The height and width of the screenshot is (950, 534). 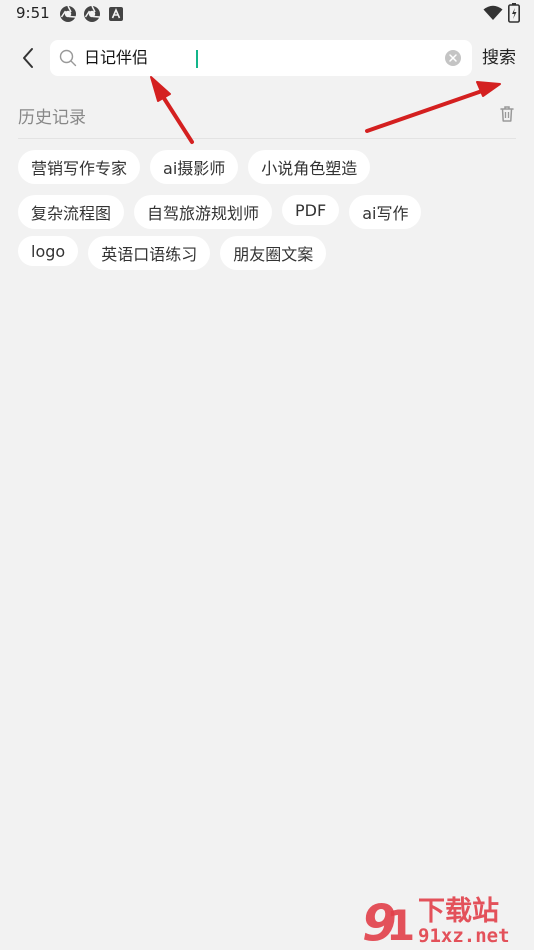 I want to click on history-row: 营销写作专家 ai摄影师 小说角色塑造, so click(x=268, y=167).